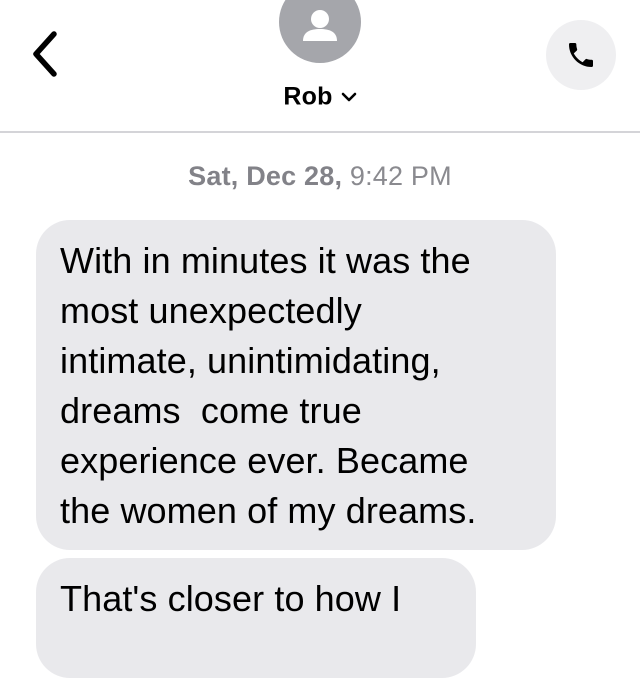 This screenshot has width=640, height=678. Describe the element at coordinates (400, 176) in the screenshot. I see `timestamp-time: 9:42 PM` at that location.